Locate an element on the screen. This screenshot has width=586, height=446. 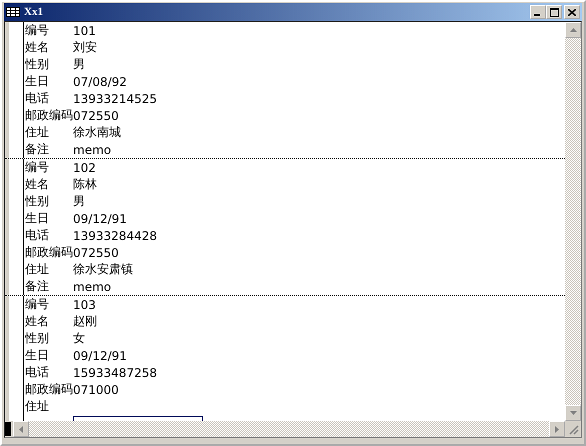
field-value: 101 is located at coordinates (84, 31).